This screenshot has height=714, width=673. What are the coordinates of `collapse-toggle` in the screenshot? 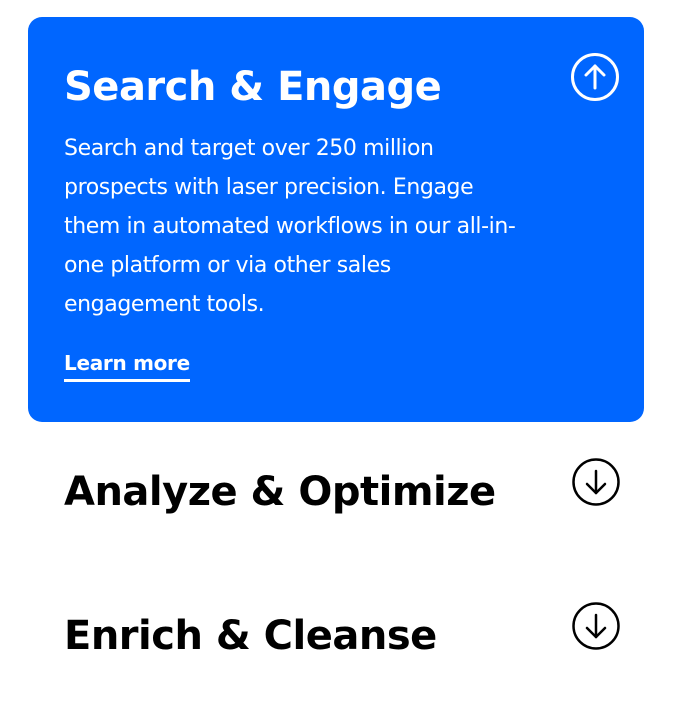 It's located at (595, 77).